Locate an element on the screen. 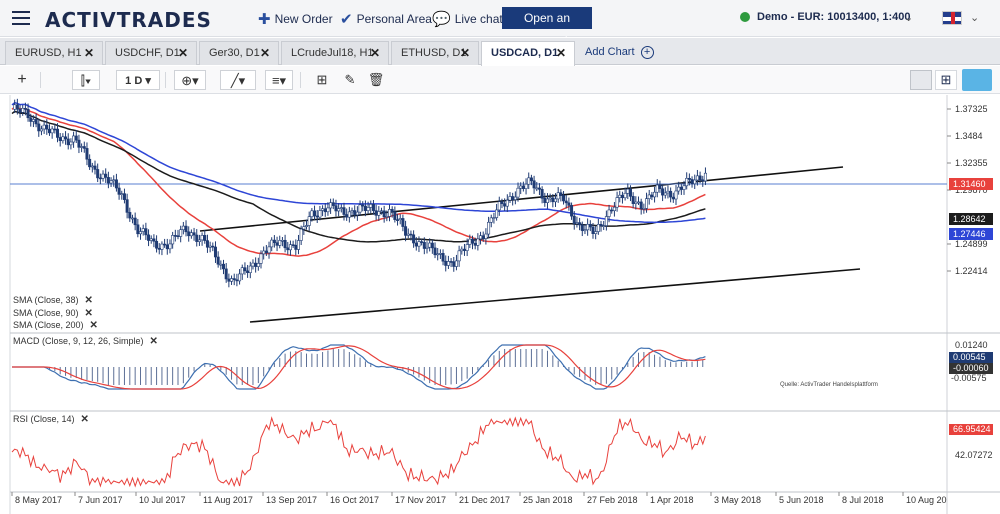 Image resolution: width=1000 pixels, height=514 pixels. open-account-button: Open an account is located at coordinates (547, 27).